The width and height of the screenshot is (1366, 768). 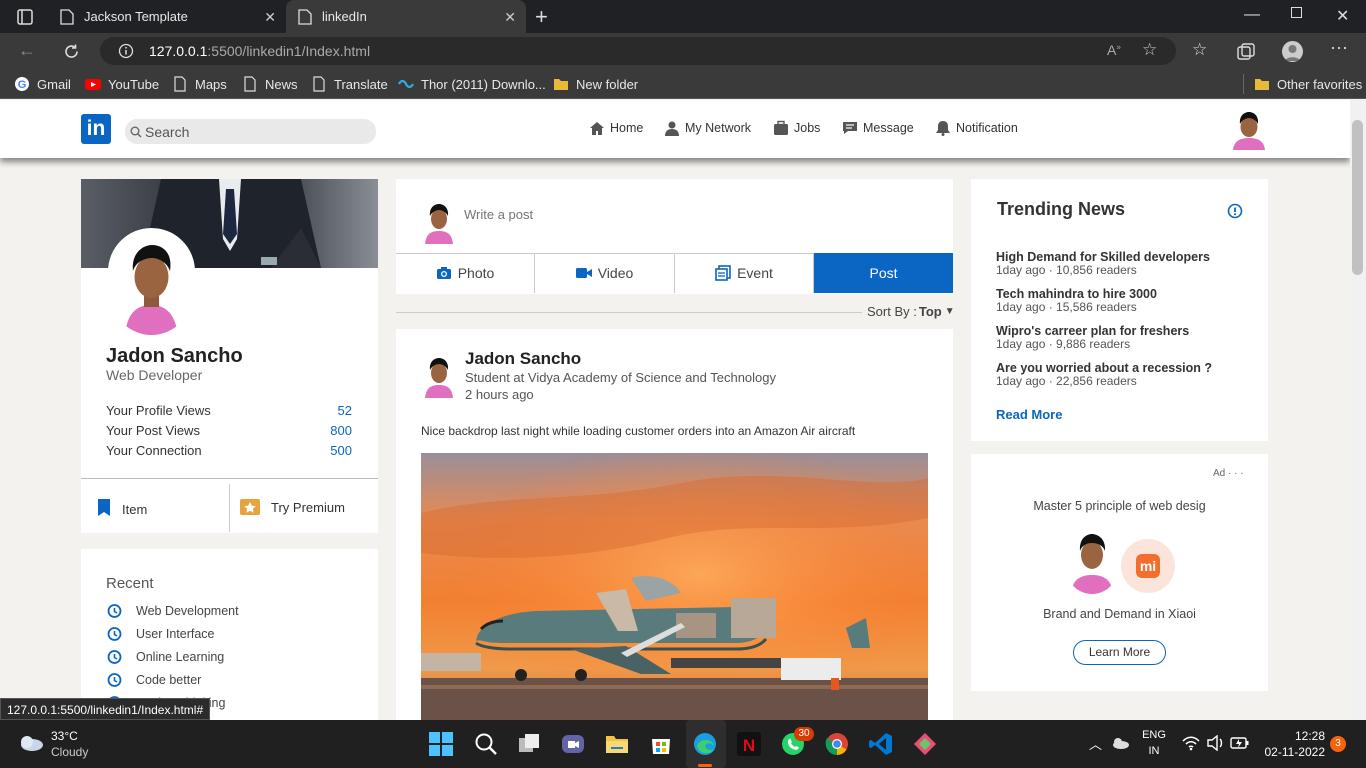 I want to click on ad-brand-line: Brand and Demand in Xiaoi, so click(x=1119, y=614).